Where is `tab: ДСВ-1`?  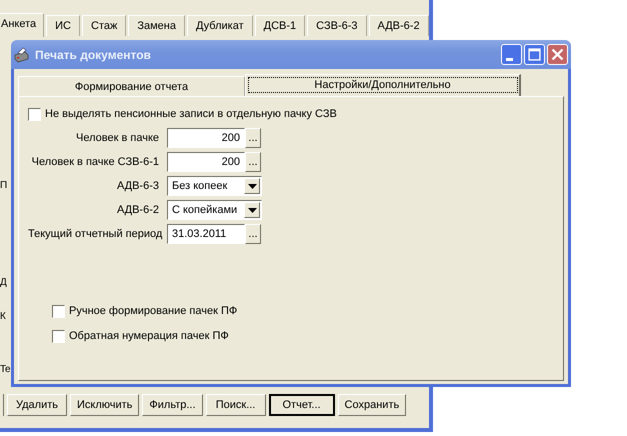 tab: ДСВ-1 is located at coordinates (280, 25).